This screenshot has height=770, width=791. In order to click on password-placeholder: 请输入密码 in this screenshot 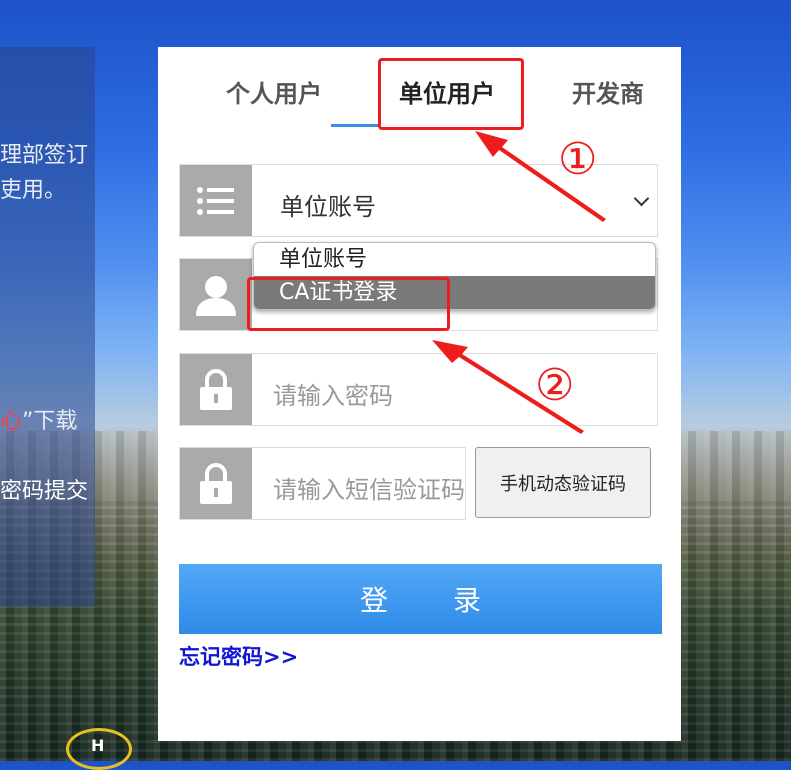, I will do `click(333, 396)`.